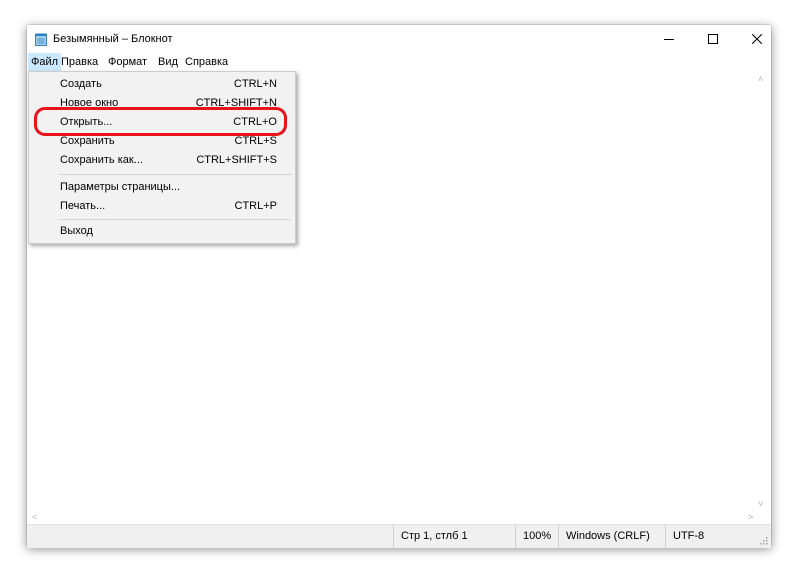  I want to click on open-highlight-outline, so click(160, 121).